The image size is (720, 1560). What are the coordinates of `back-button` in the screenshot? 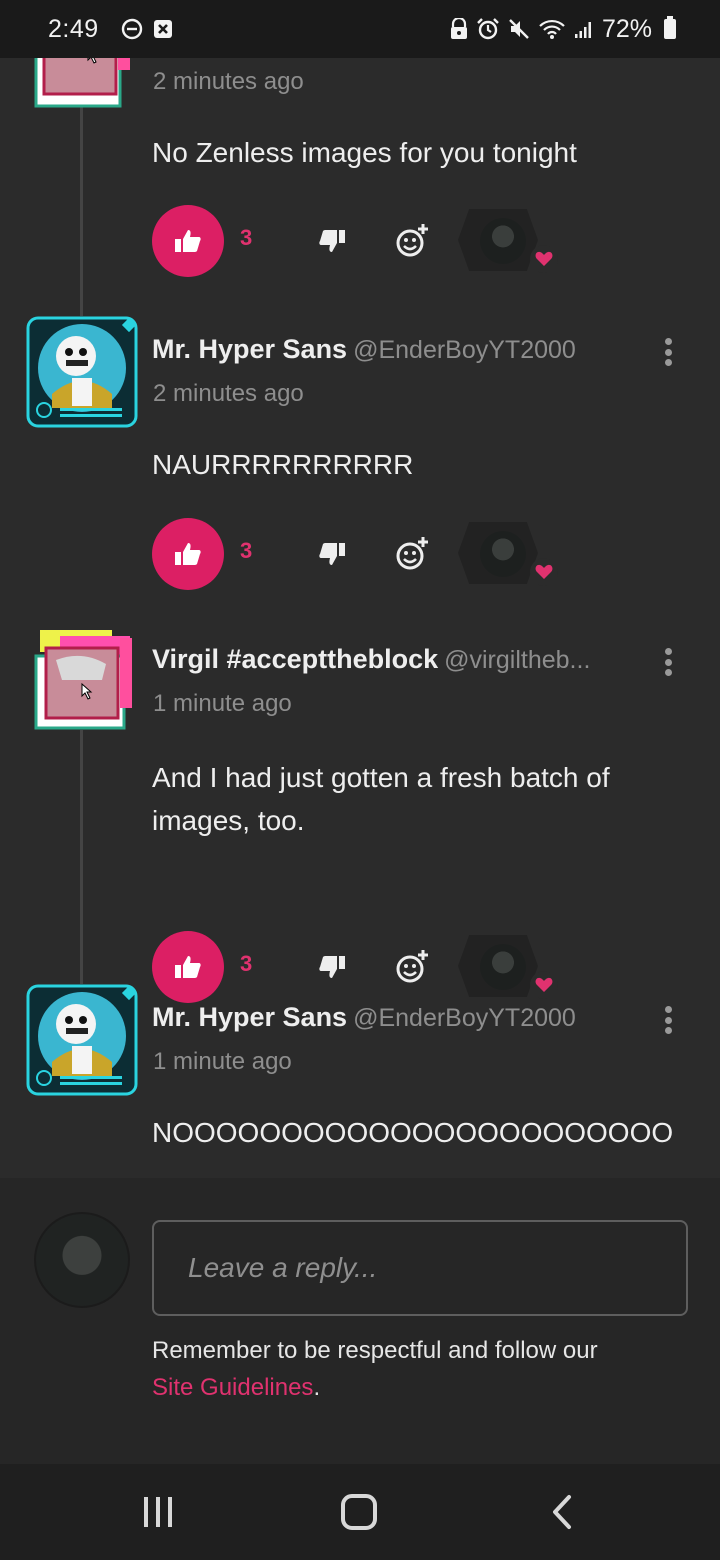 It's located at (562, 1512).